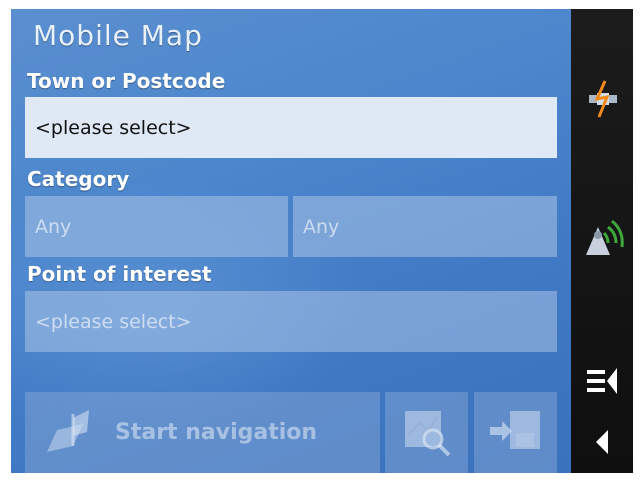 The width and height of the screenshot is (644, 482). What do you see at coordinates (118, 35) in the screenshot?
I see `app-title: Mobile Map` at bounding box center [118, 35].